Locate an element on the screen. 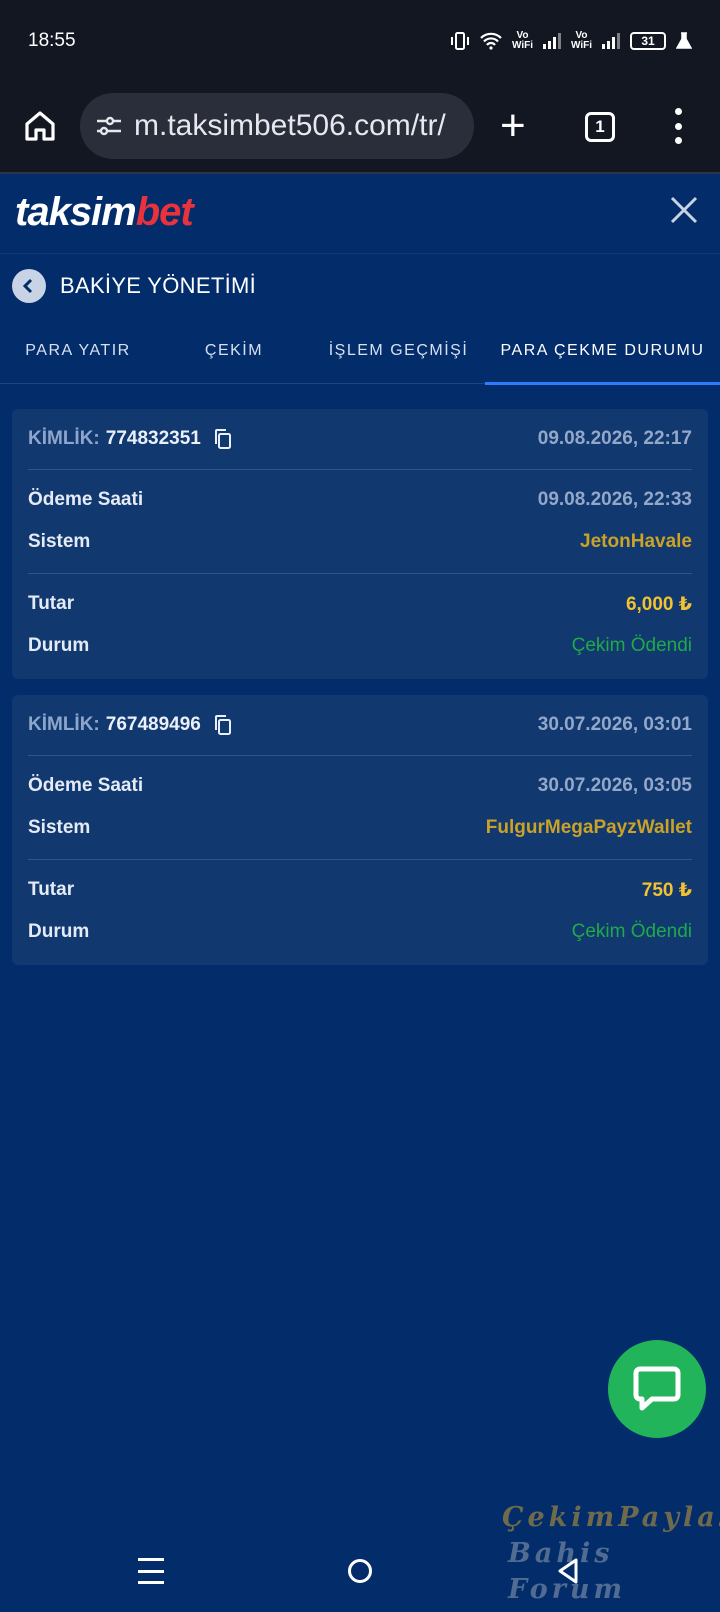 This screenshot has height=1612, width=720. card-header-row: KİMLİK: 774832351 09.08.2026, 22:17 is located at coordinates (360, 439).